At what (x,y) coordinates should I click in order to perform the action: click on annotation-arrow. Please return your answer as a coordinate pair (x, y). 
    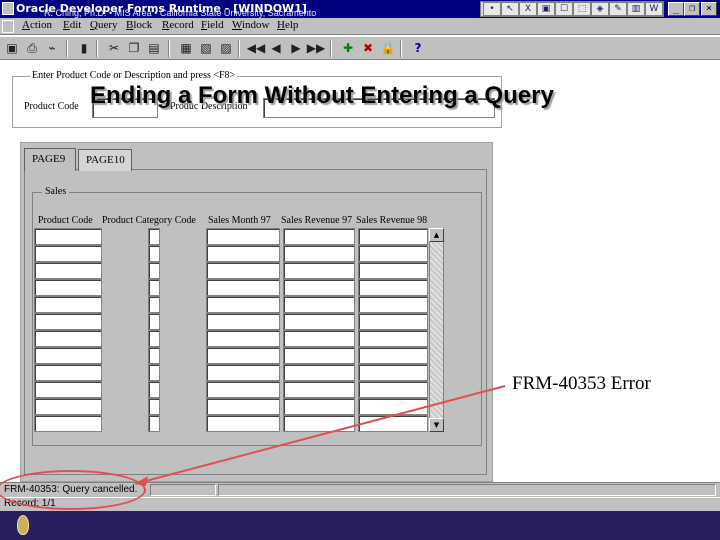
    Looking at the image, I should click on (320, 435).